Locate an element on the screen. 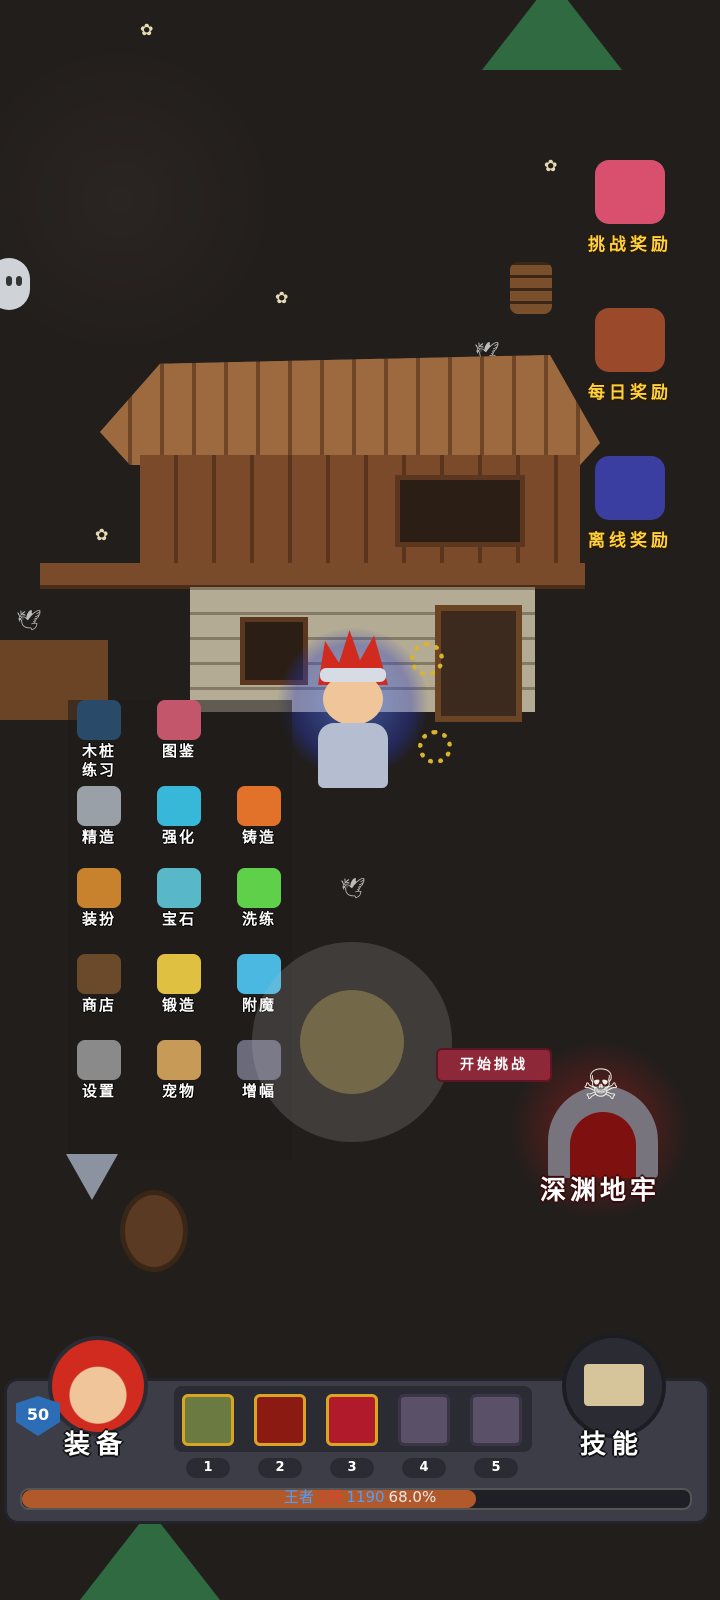 This screenshot has width=720, height=1600. smith-button: 锻造 is located at coordinates (179, 984).